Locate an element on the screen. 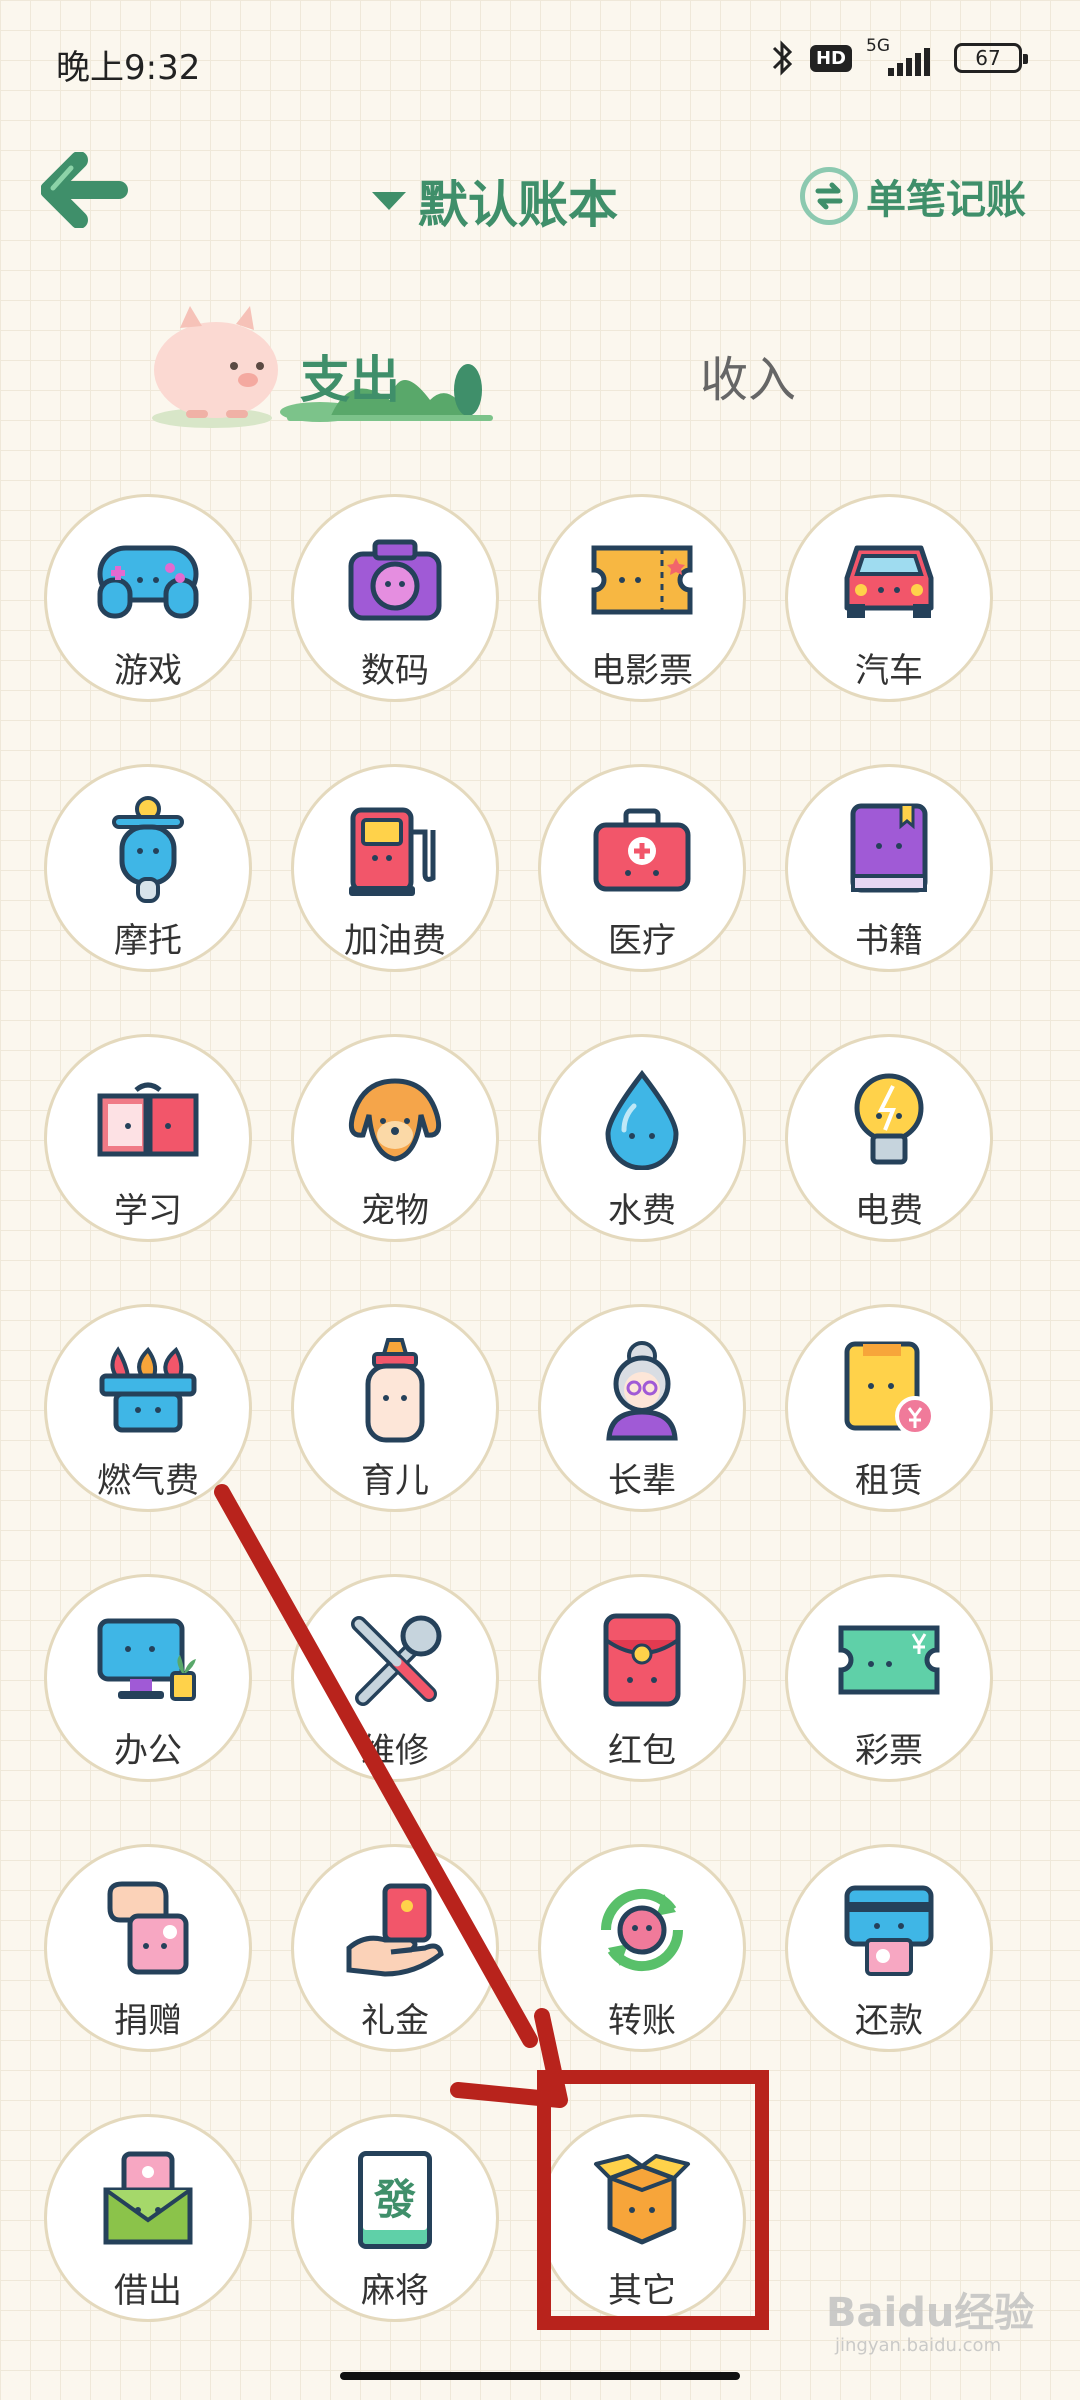  battery-icon: 67 is located at coordinates (991, 58).